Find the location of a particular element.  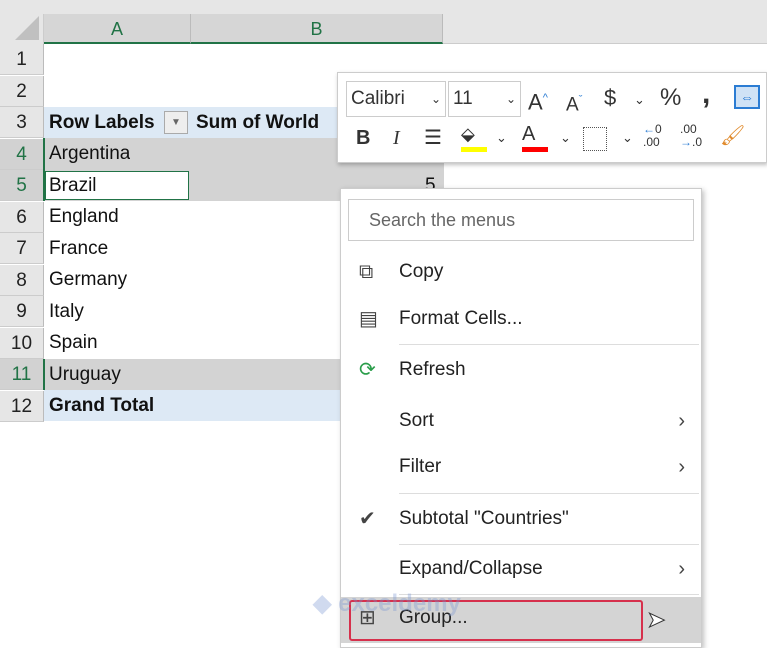

refresh-icon: ⟳ is located at coordinates (367, 370).